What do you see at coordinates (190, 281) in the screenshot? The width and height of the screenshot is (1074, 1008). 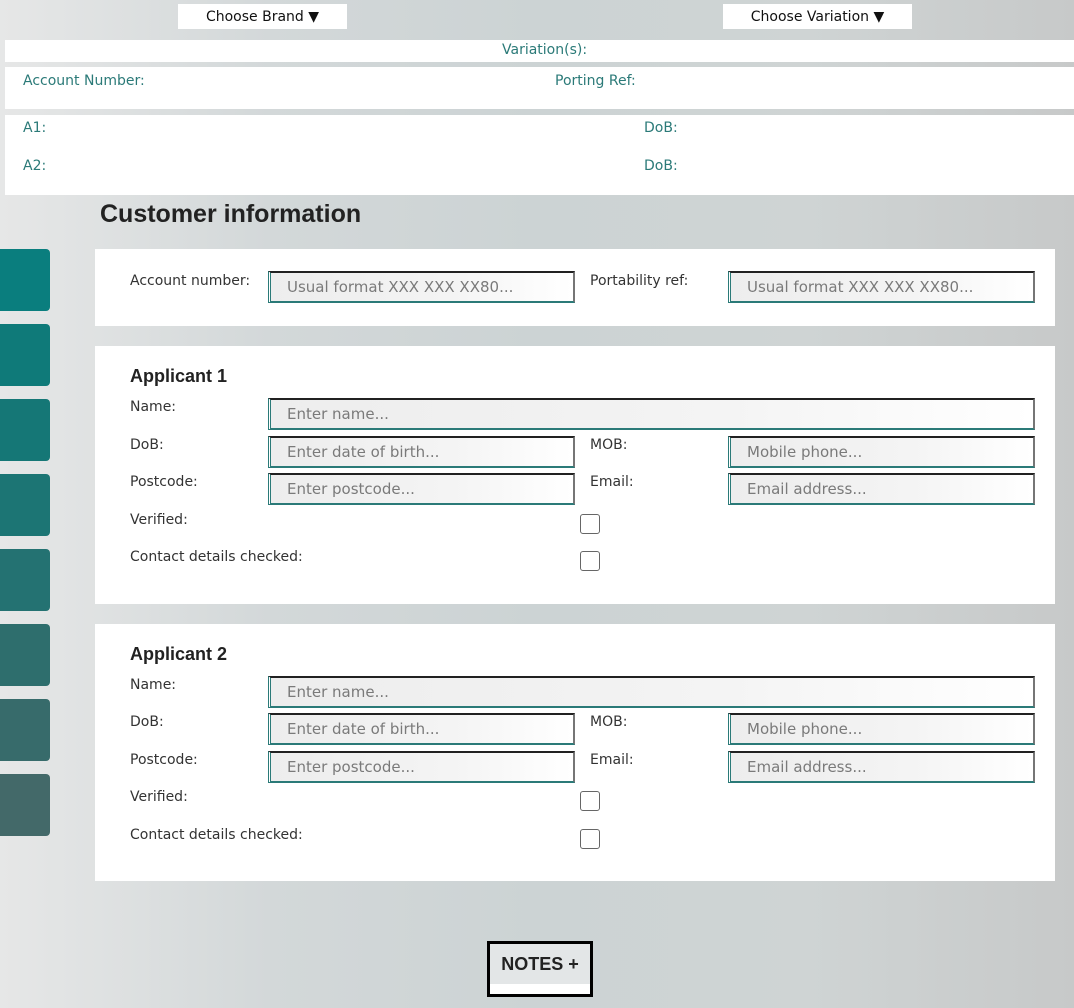 I see `account-number-label: Account number:` at bounding box center [190, 281].